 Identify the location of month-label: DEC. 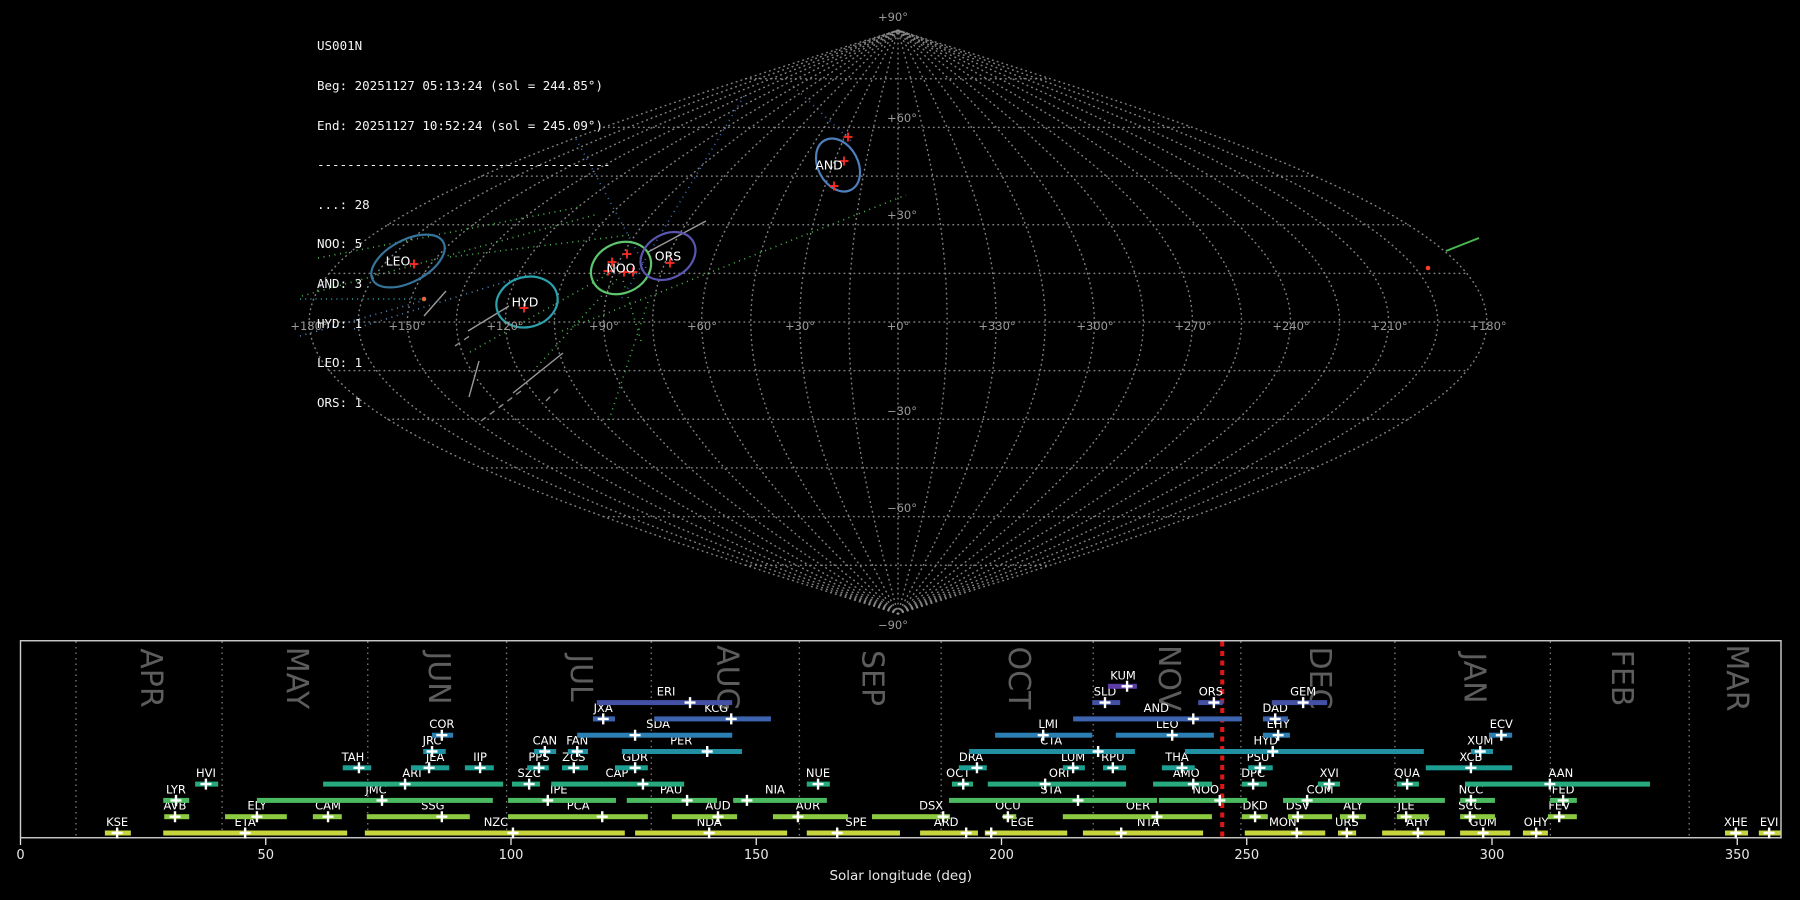
(1319, 677).